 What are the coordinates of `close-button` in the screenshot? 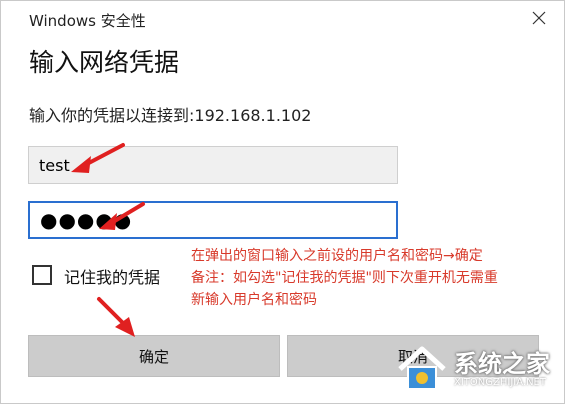 It's located at (539, 18).